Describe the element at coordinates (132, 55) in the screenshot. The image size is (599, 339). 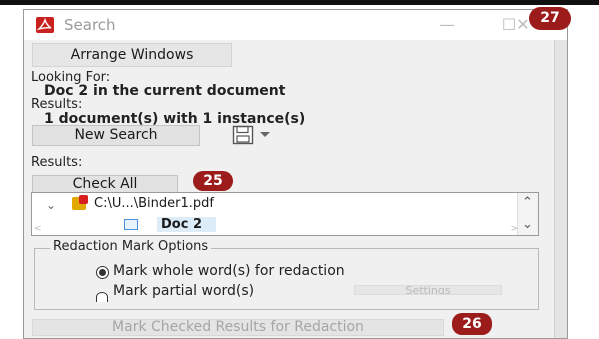
I see `arrange-windows-button: Arrange Windows` at that location.